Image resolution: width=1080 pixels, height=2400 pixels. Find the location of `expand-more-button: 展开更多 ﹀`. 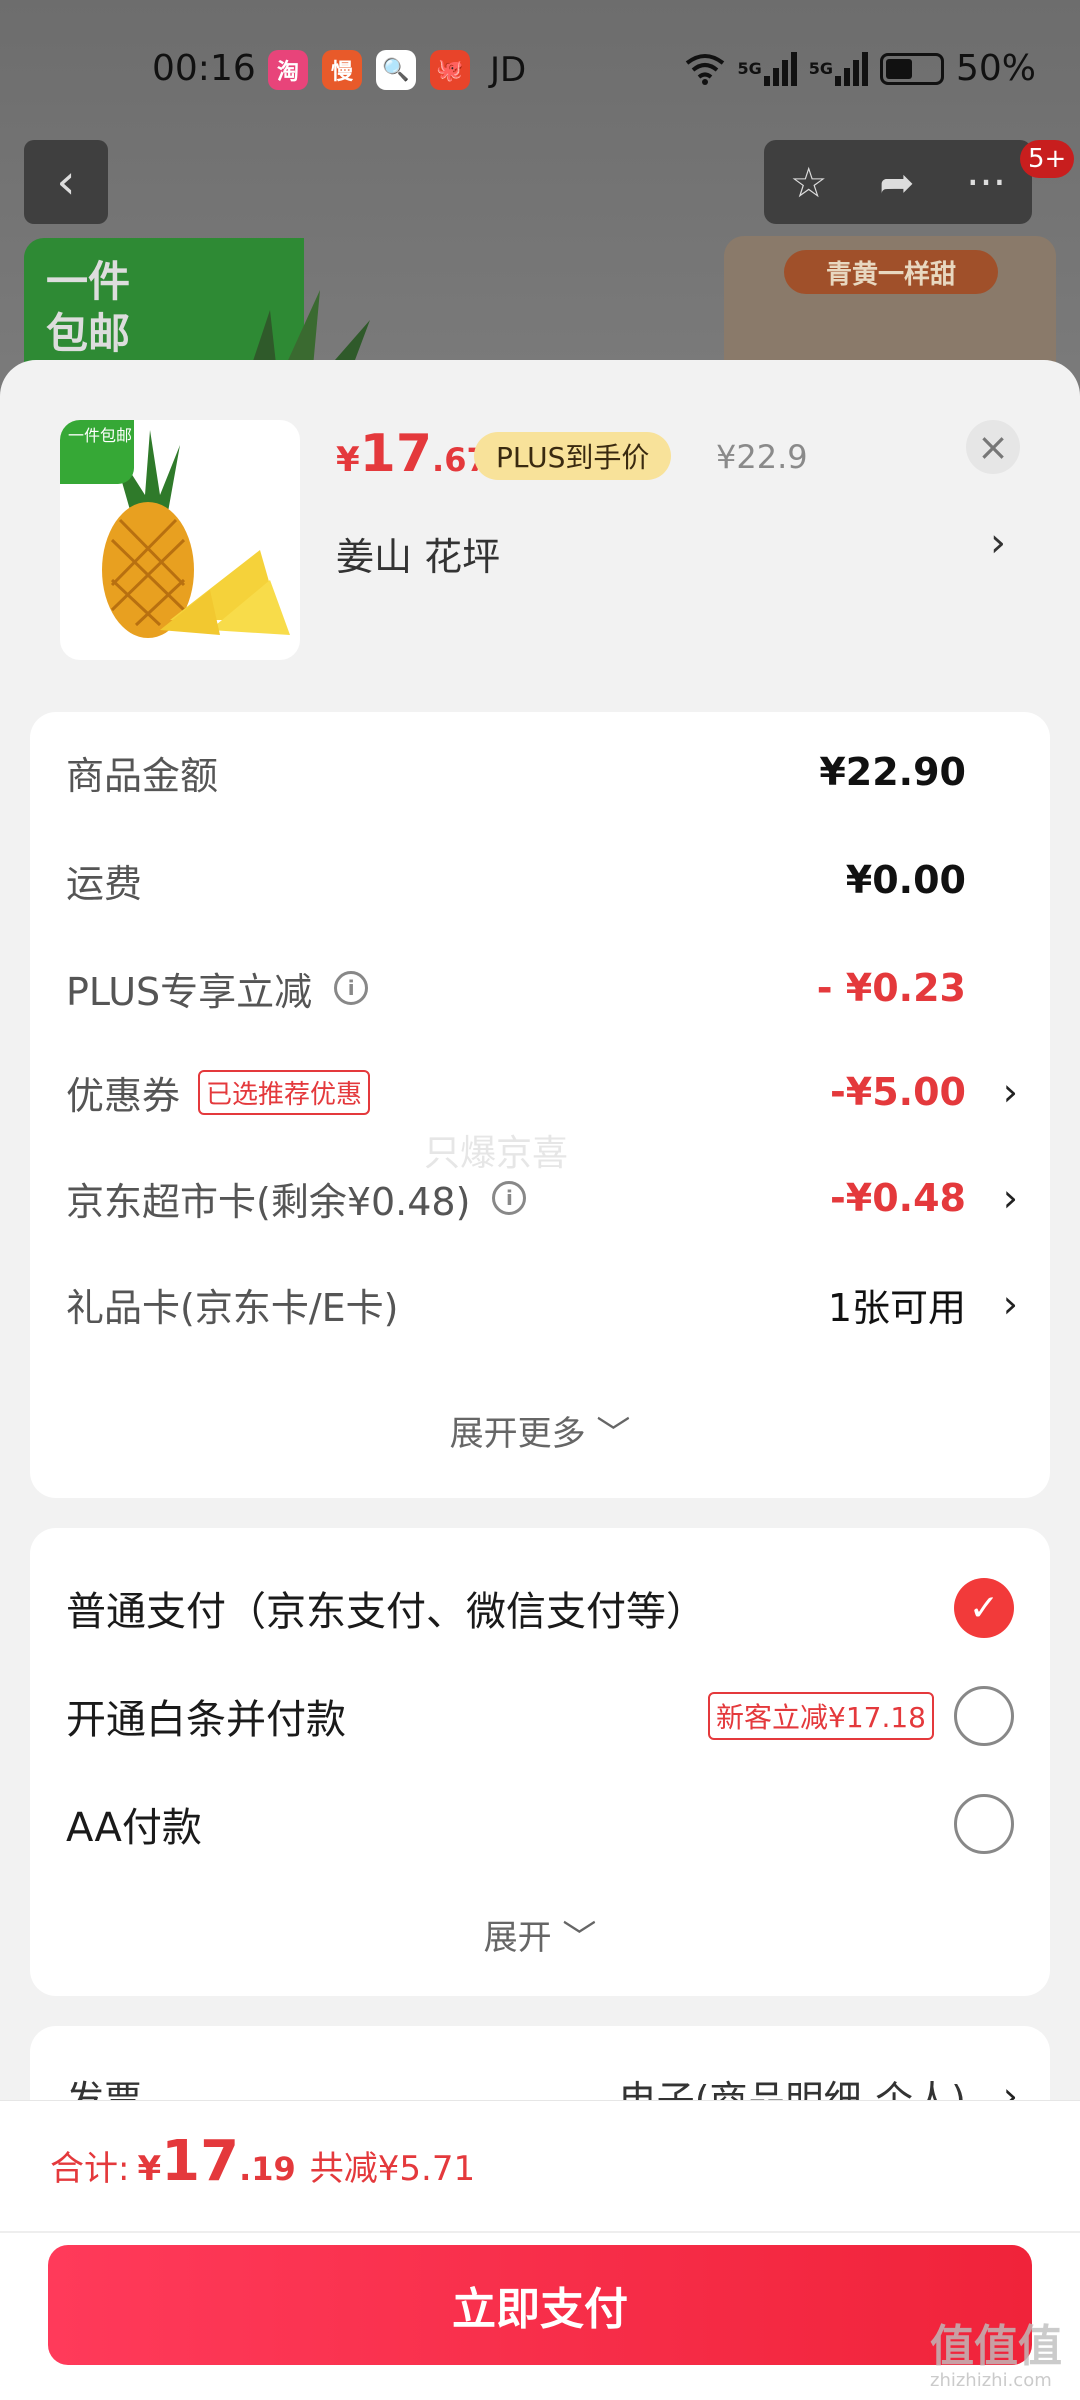

expand-more-button: 展开更多 ﹀ is located at coordinates (540, 1430).